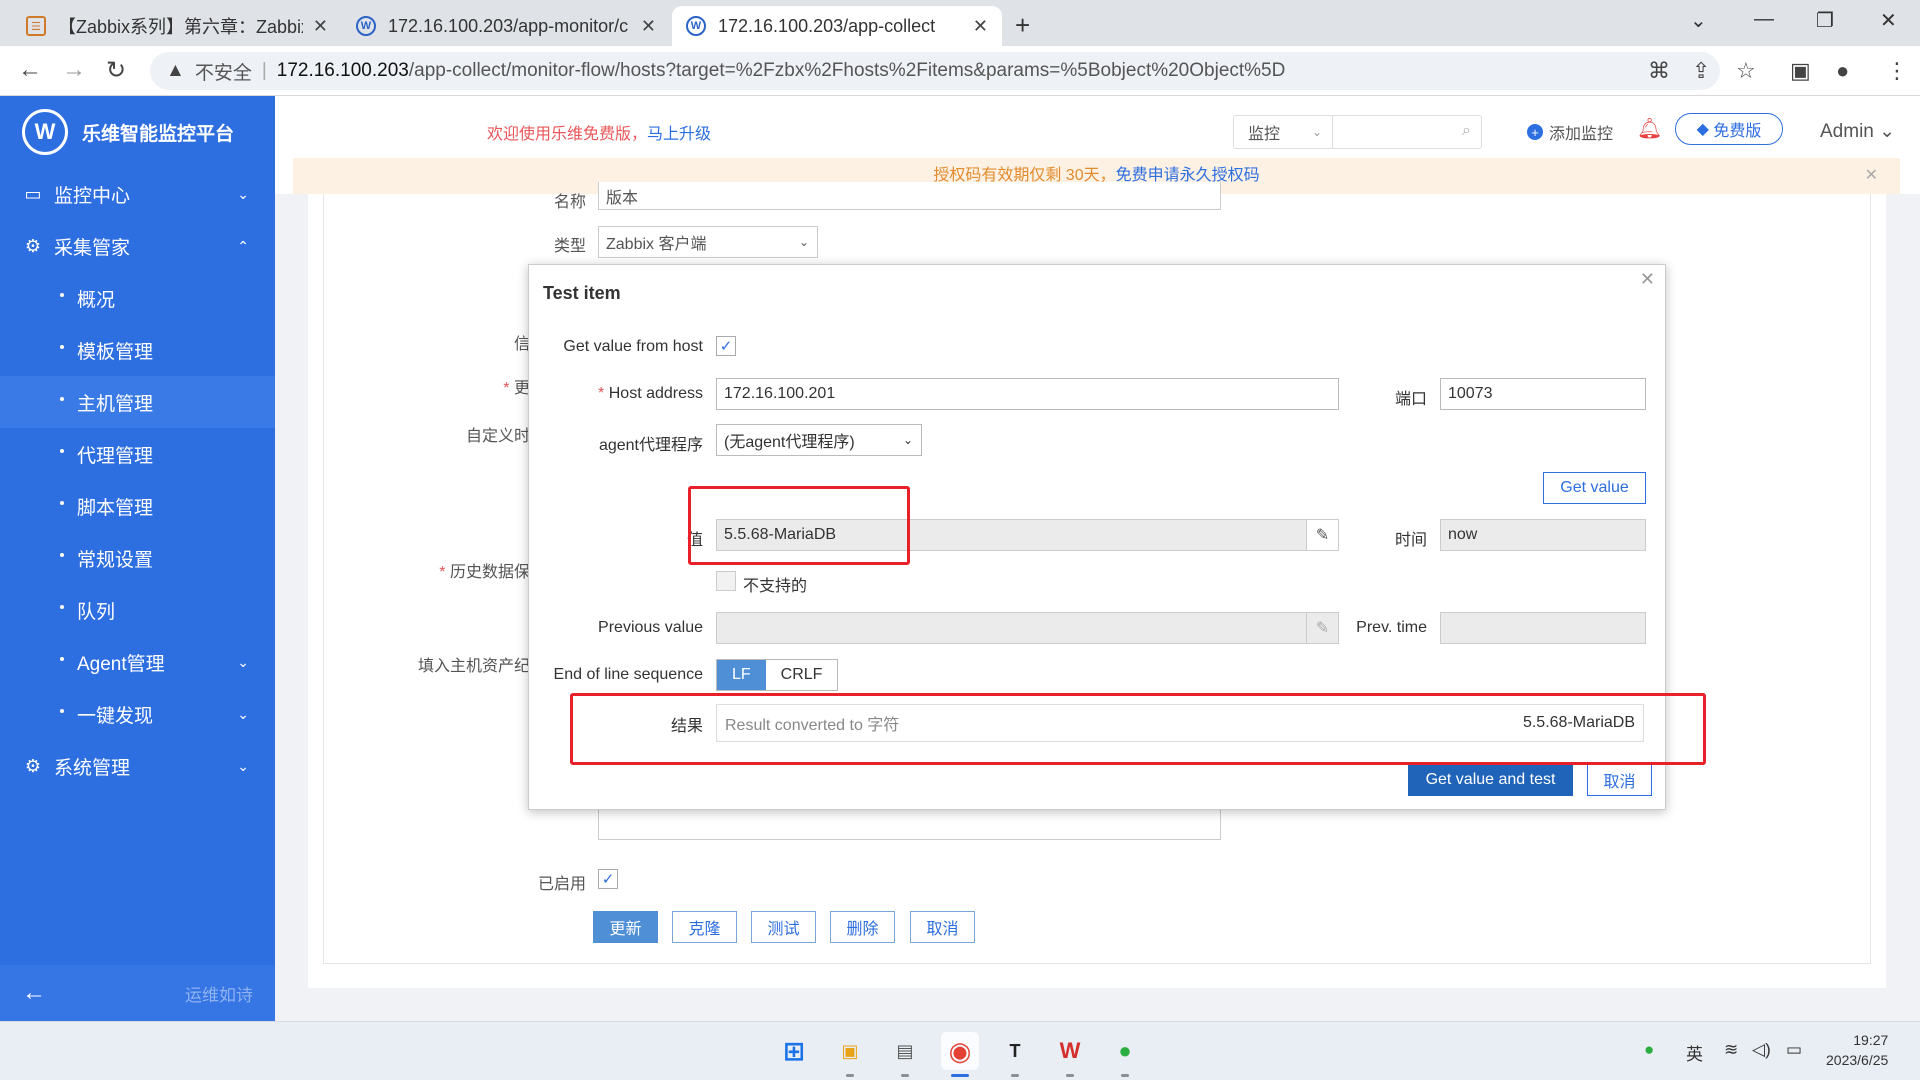 This screenshot has height=1080, width=1920. Describe the element at coordinates (1698, 20) in the screenshot. I see `tab-search-icon: ⌄` at that location.